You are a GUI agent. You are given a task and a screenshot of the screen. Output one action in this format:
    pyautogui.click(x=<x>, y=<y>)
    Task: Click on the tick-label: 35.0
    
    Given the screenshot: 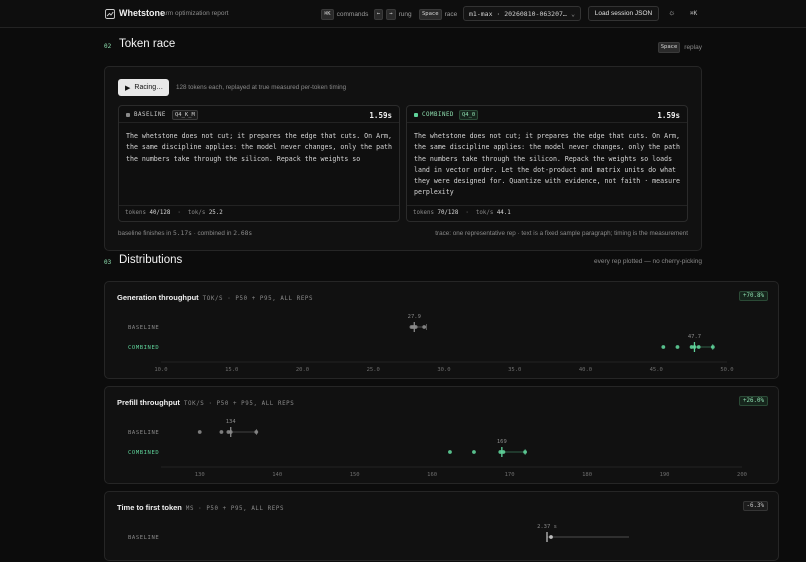 What is the action you would take?
    pyautogui.click(x=514, y=370)
    